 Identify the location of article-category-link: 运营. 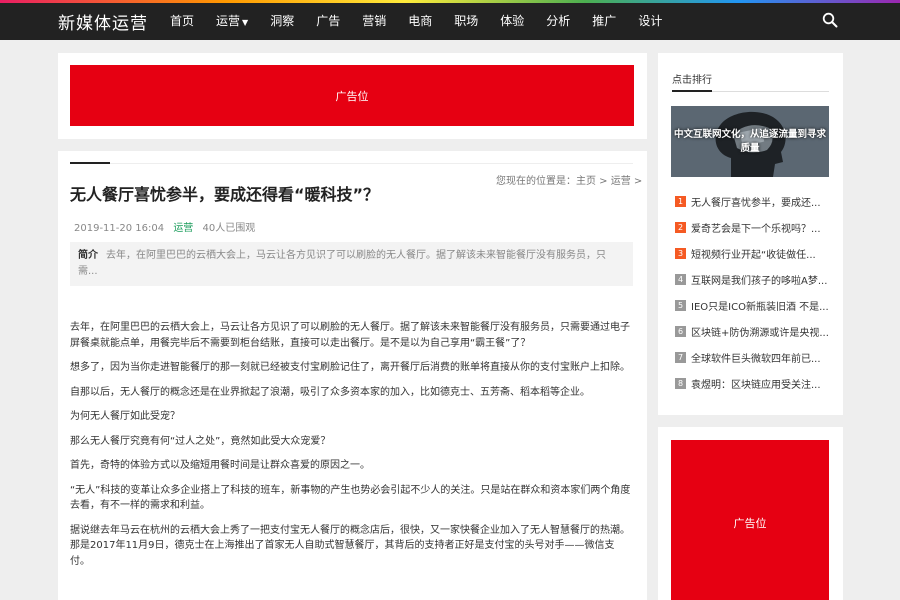
(183, 228).